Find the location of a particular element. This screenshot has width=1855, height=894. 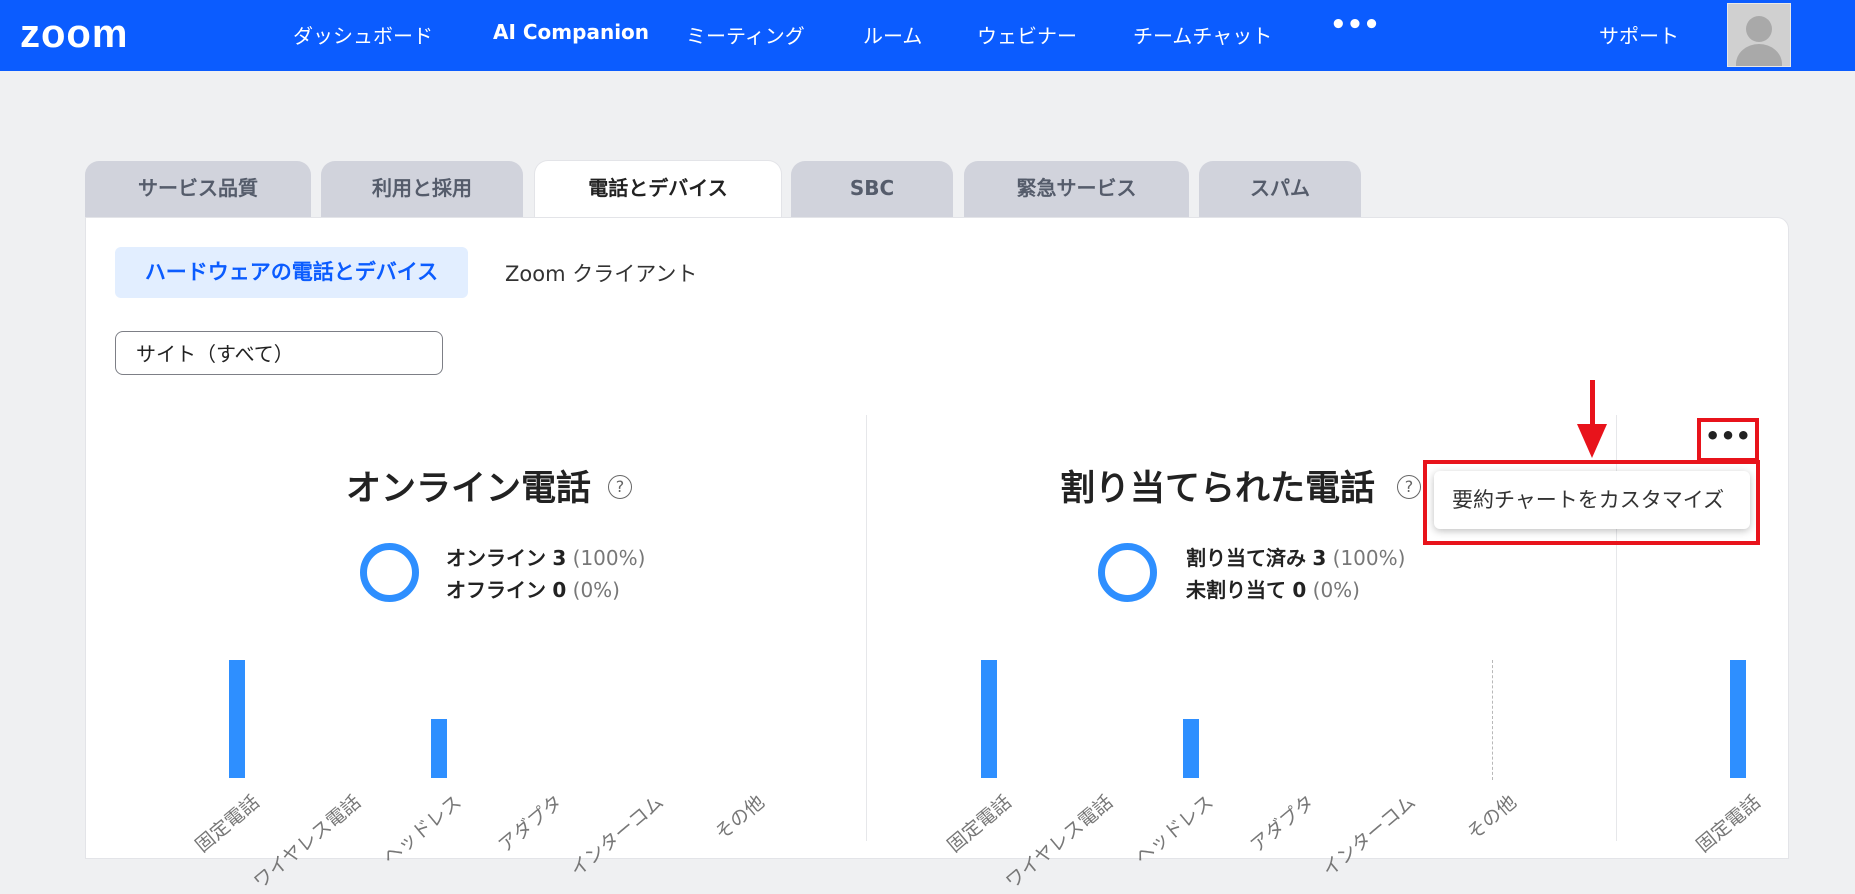

donut-chart-online is located at coordinates (389, 572).